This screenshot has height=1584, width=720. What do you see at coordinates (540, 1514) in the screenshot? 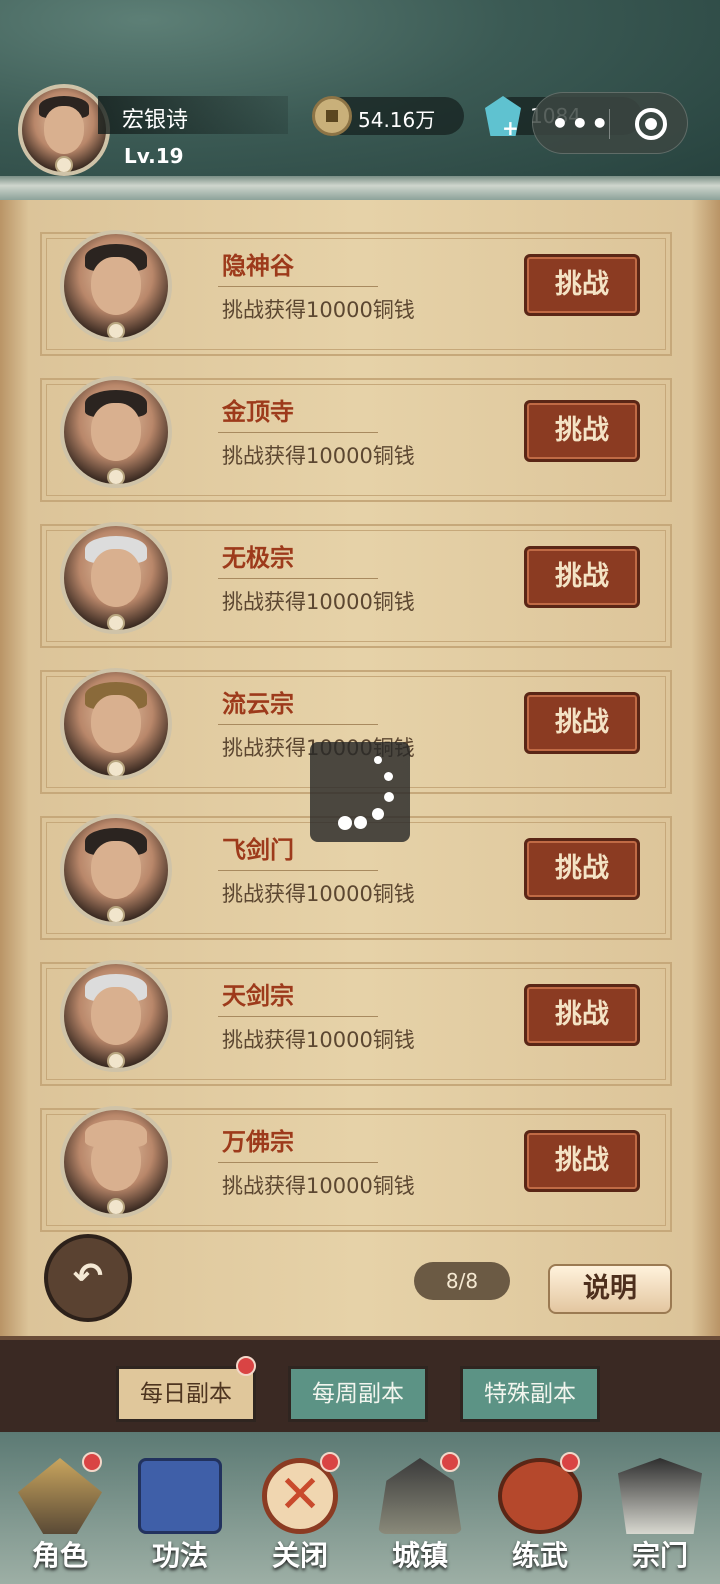
I see `nav-training: 练武` at bounding box center [540, 1514].